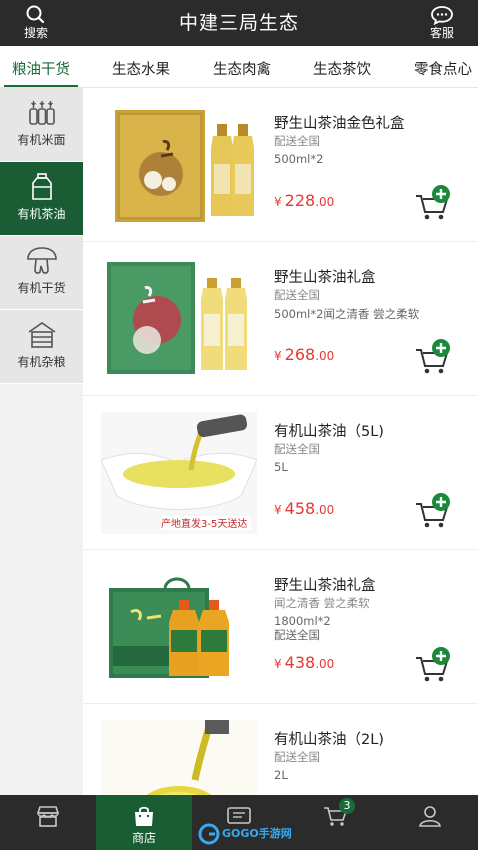  I want to click on oil-bottle-icon, so click(41, 186).